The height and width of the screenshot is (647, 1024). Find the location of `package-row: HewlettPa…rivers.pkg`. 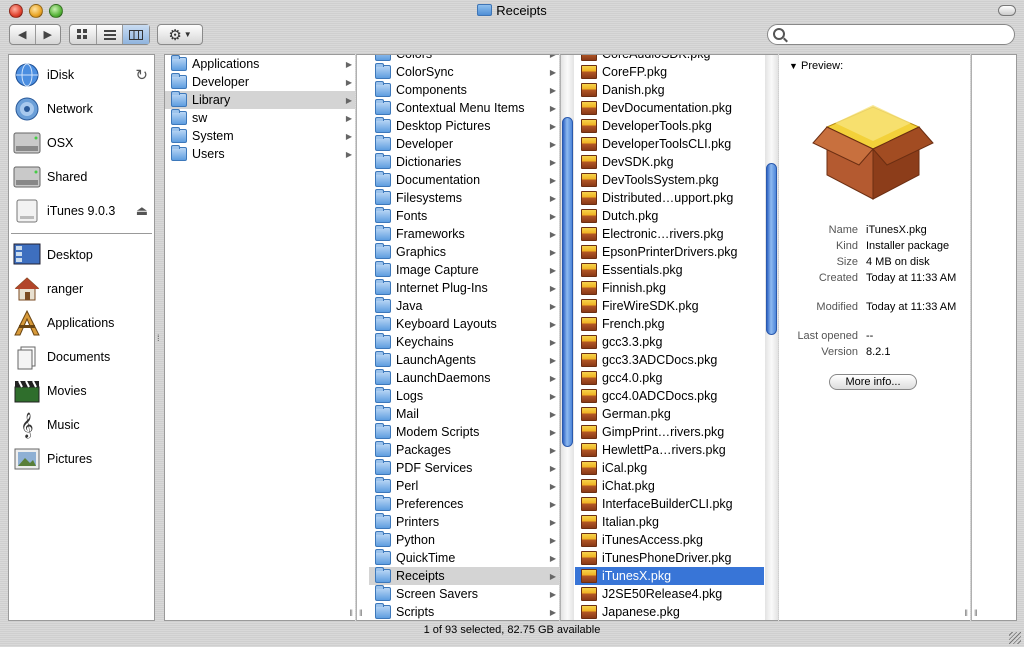

package-row: HewlettPa…rivers.pkg is located at coordinates (669, 450).